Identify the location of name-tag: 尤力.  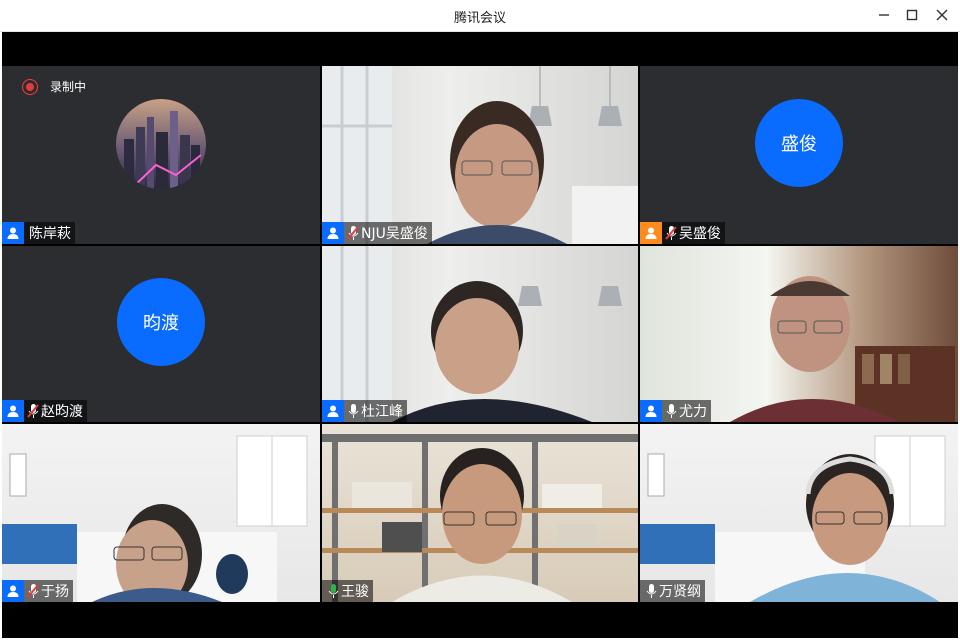
(675, 411).